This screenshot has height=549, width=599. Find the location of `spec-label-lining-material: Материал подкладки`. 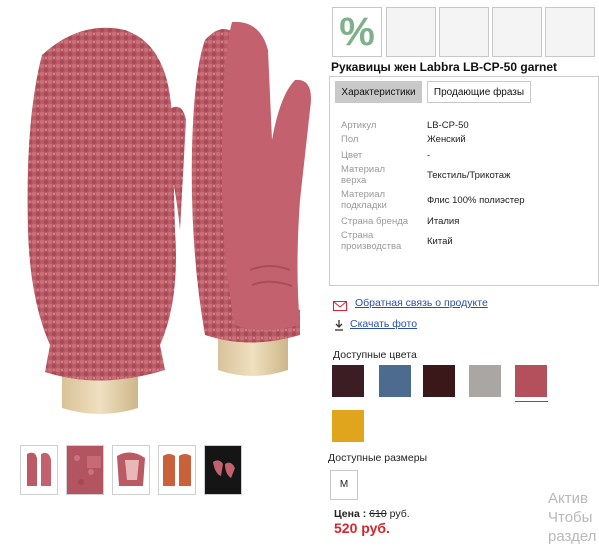

spec-label-lining-material: Материал подкладки is located at coordinates (364, 200).